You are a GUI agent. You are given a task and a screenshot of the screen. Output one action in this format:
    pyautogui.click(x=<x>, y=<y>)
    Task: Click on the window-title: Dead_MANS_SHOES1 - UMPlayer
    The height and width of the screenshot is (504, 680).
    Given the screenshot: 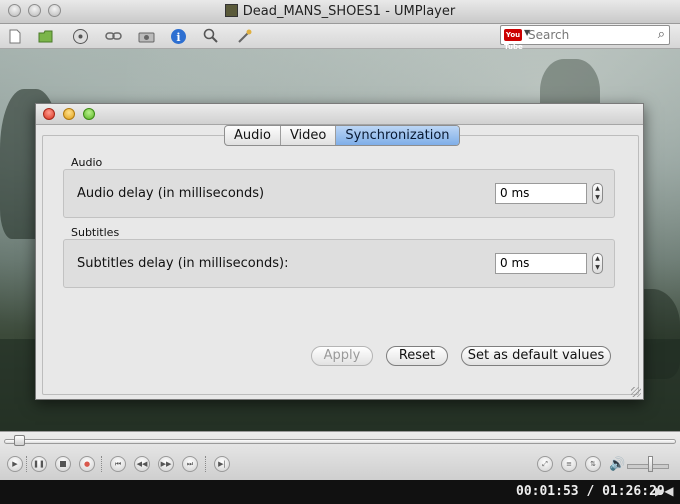 What is the action you would take?
    pyautogui.click(x=340, y=11)
    